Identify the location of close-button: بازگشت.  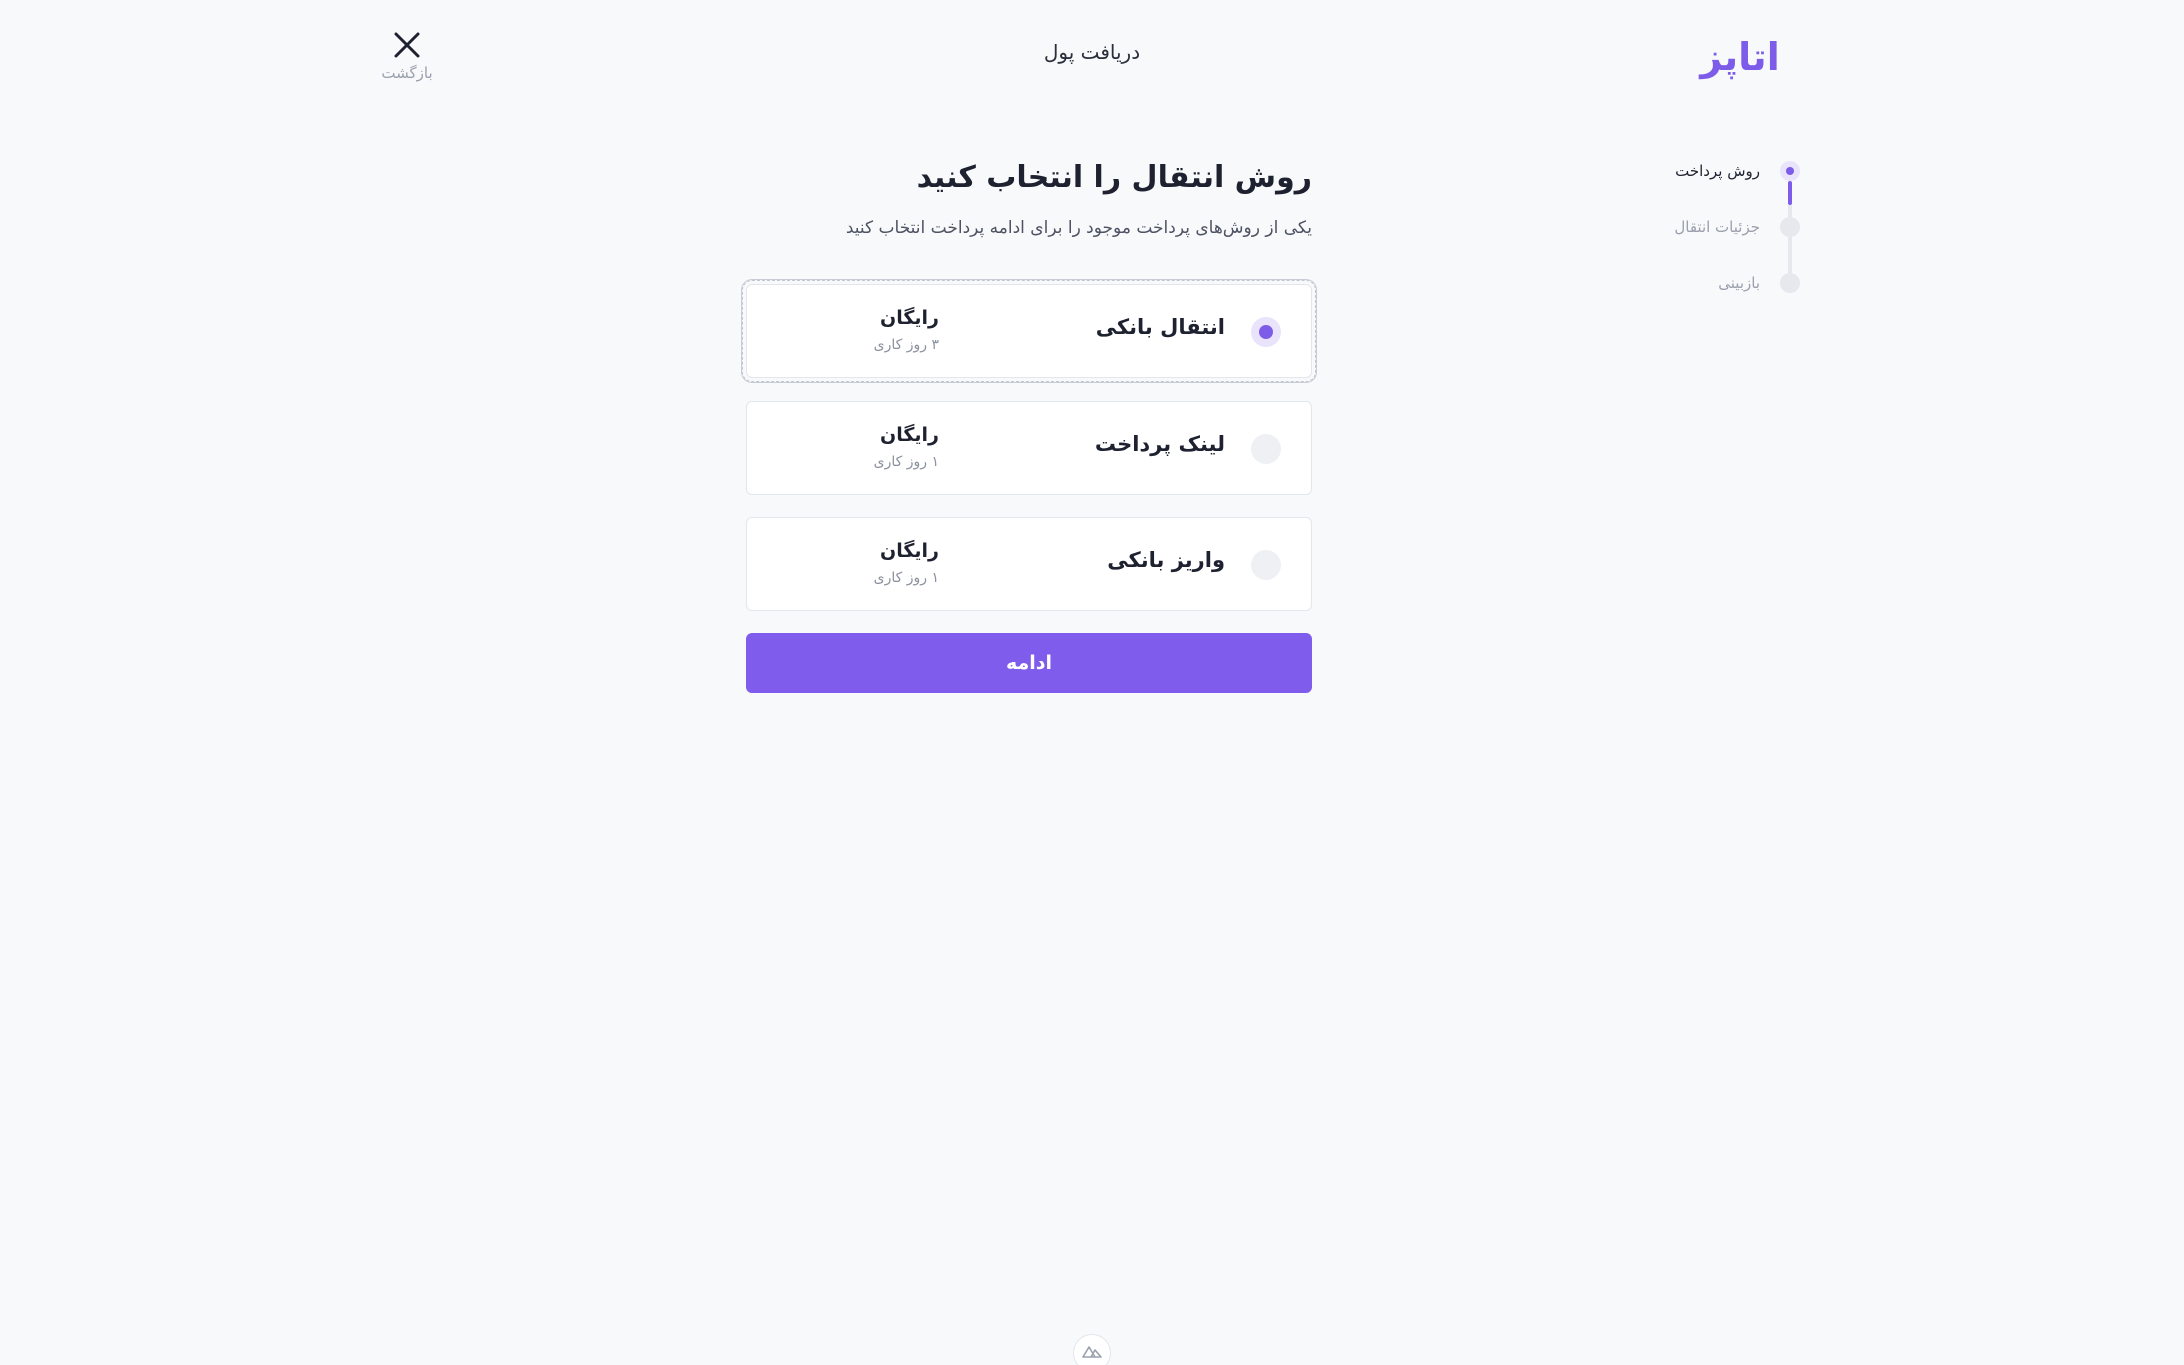
(407, 57).